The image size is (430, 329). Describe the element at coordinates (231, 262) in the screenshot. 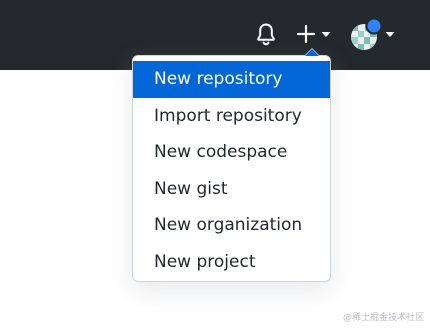

I see `menu-item-new-project: New project` at that location.